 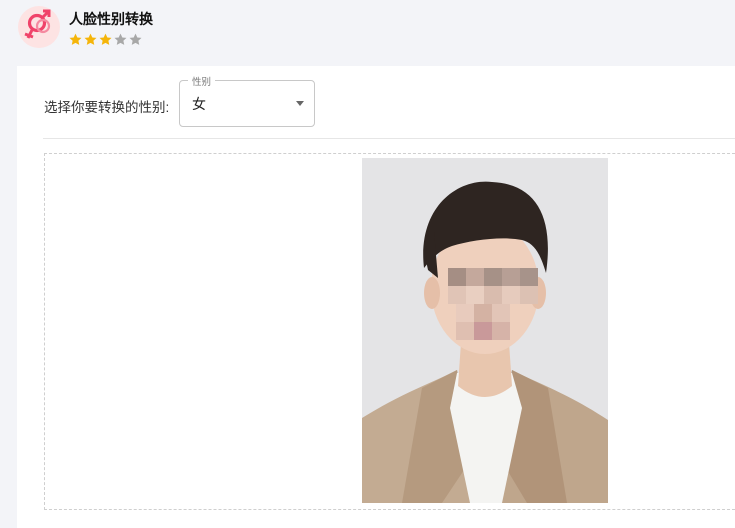 I want to click on gender-swap-icon, so click(x=39, y=27).